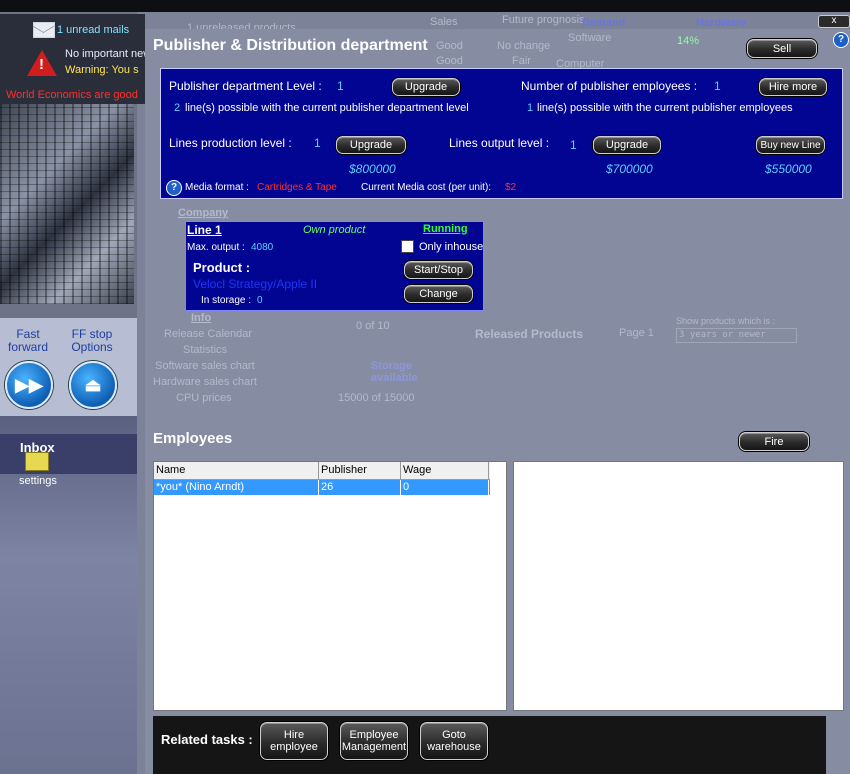  I want to click on table-header: Name Publisher Wage, so click(322, 471).